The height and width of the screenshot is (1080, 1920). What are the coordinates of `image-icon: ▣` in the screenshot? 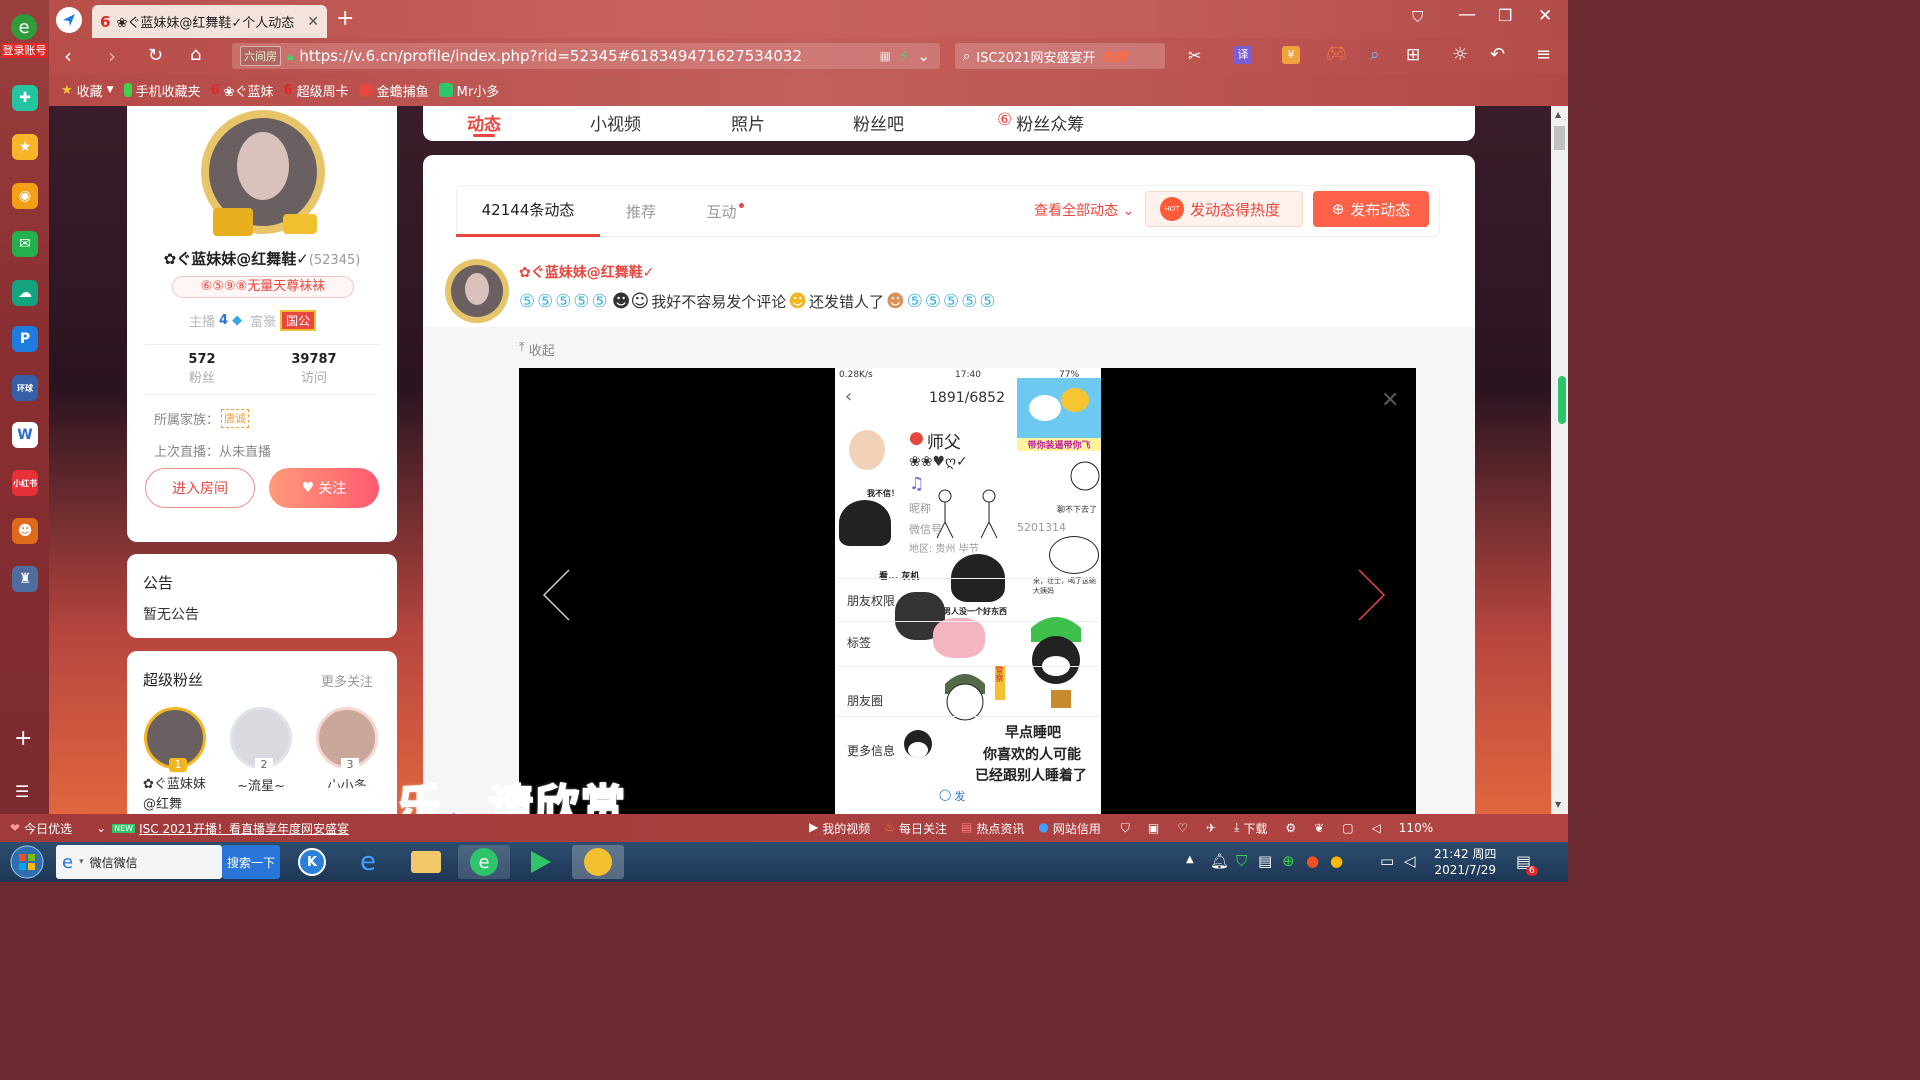 It's located at (1153, 828).